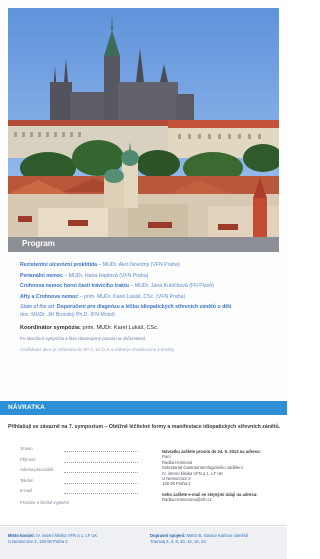 This screenshot has height=559, width=320. What do you see at coordinates (221, 499) in the screenshot?
I see `contact-email: Radka.Hotmonova@vfn.cz` at bounding box center [221, 499].